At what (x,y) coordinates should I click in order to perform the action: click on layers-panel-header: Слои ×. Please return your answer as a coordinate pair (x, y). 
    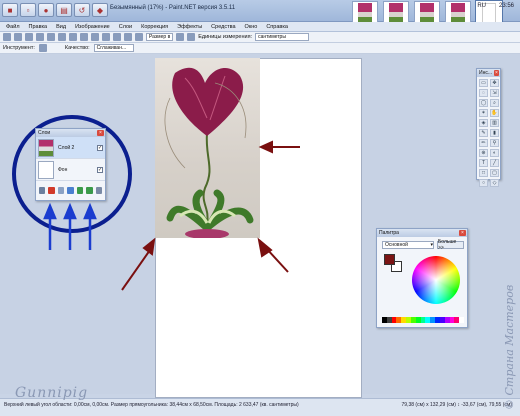
    Looking at the image, I should click on (70, 133).